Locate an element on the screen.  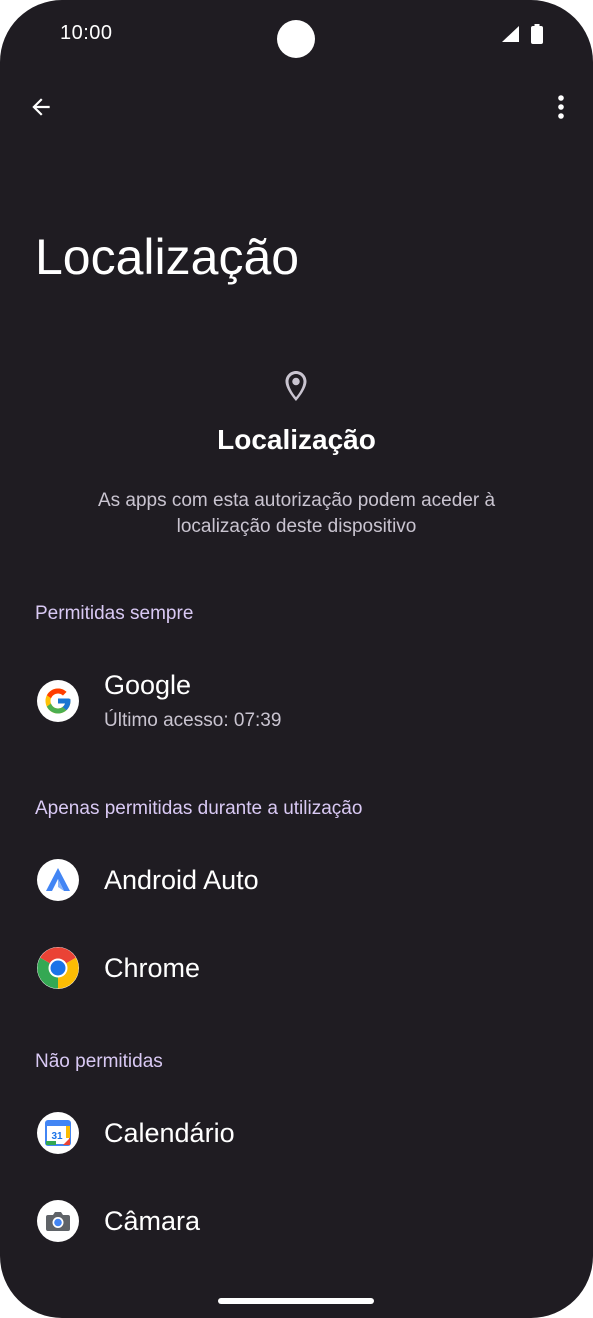
app-last-access: Último acesso: 07:39 is located at coordinates (193, 720).